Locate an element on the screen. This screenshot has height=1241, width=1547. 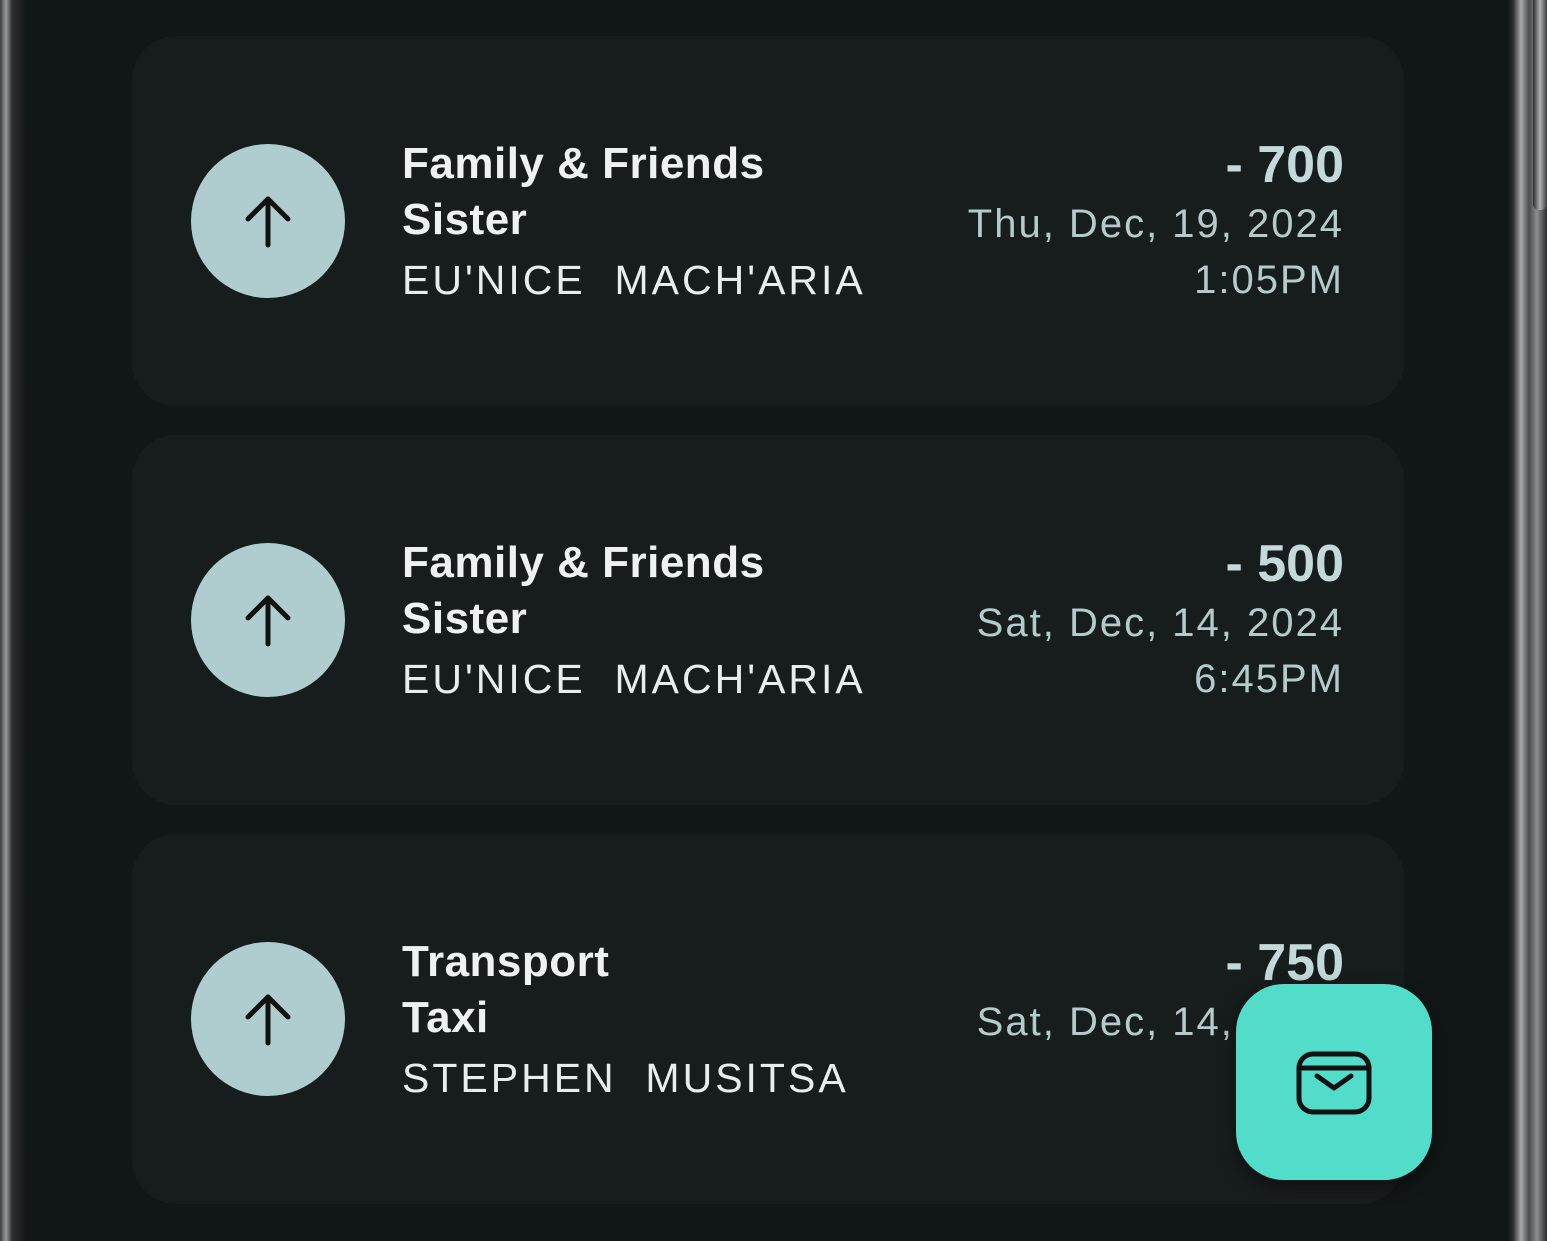
transaction-amount: - 500 is located at coordinates (1284, 564).